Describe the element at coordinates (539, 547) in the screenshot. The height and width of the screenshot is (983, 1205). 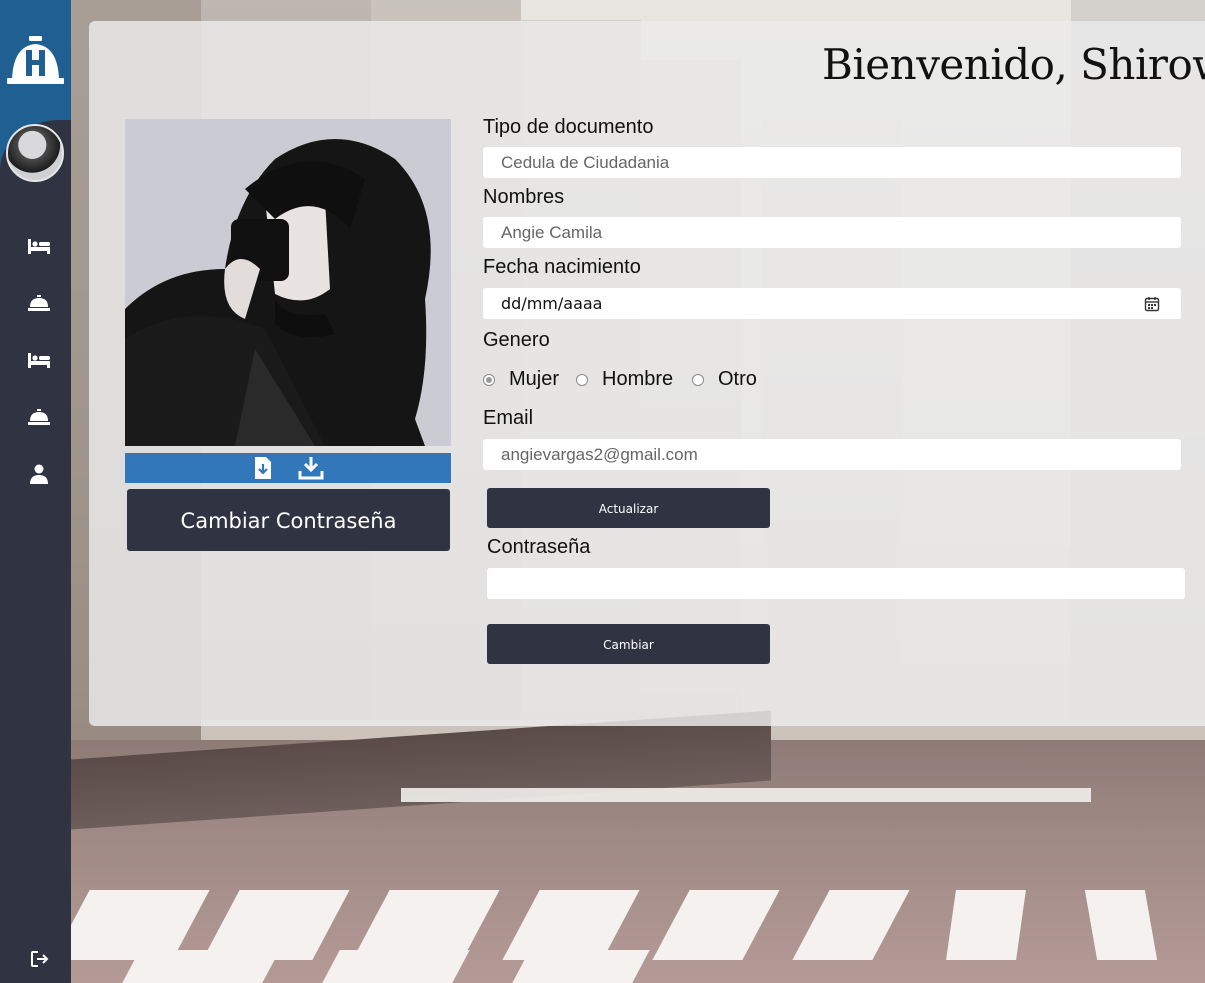
I see `password-label: Contraseña` at that location.